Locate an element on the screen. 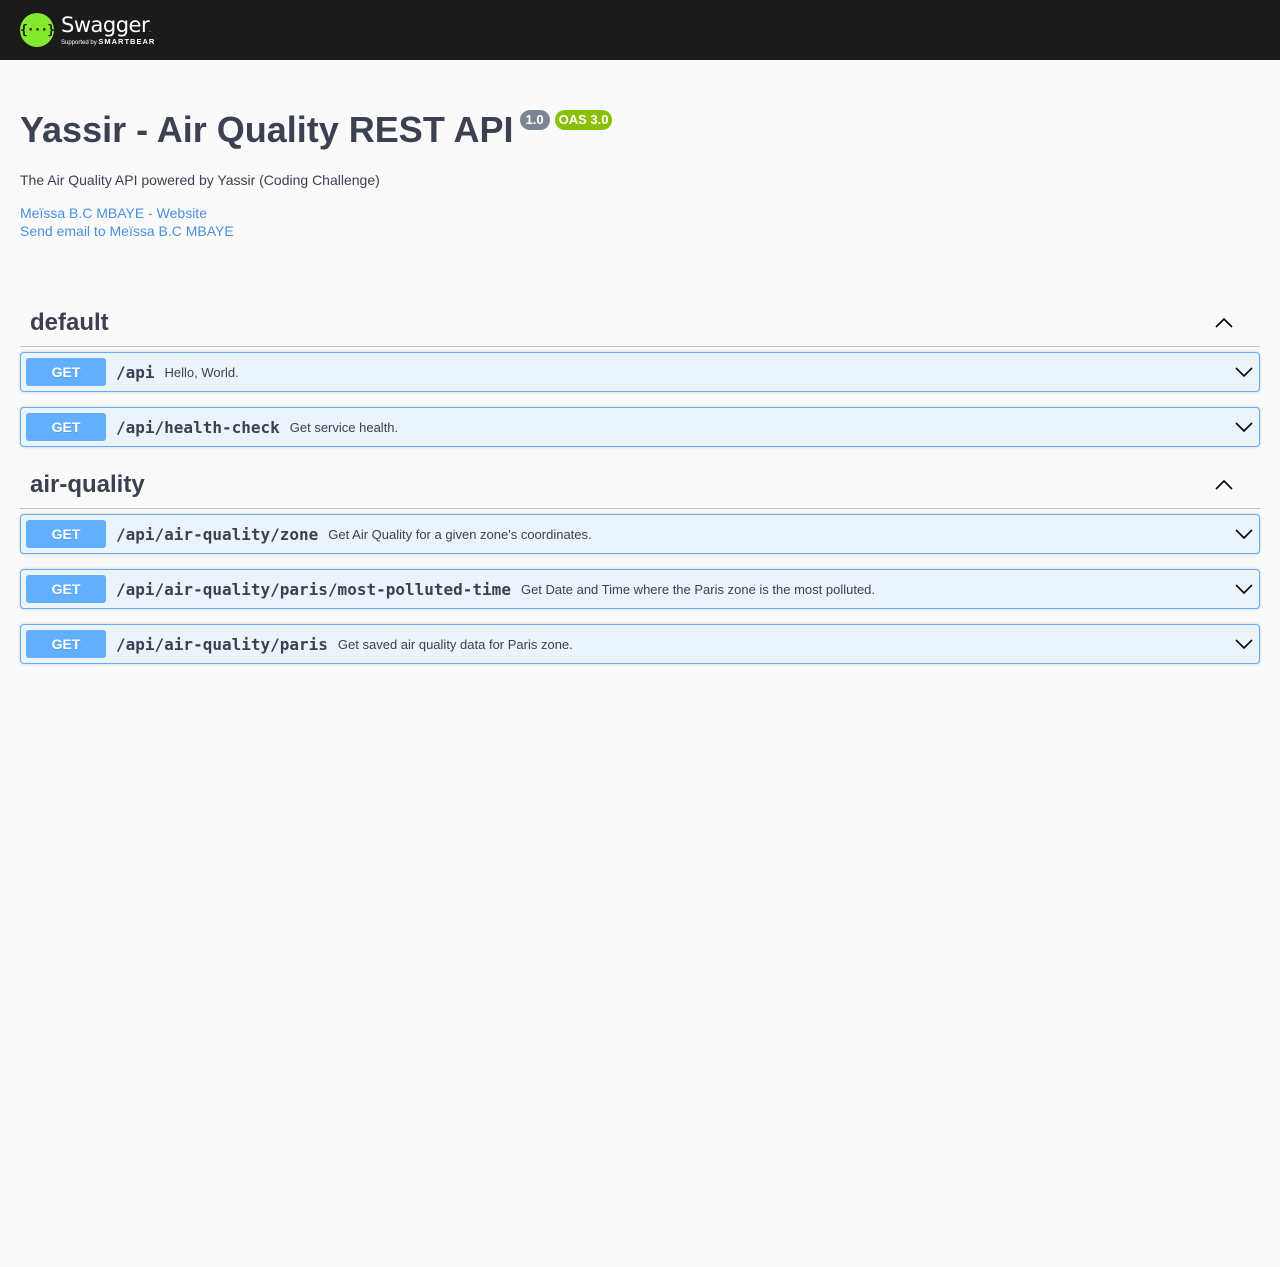 This screenshot has width=1280, height=1267. brand-text: Swagger. Supported by SMARTBEAR is located at coordinates (108, 29).